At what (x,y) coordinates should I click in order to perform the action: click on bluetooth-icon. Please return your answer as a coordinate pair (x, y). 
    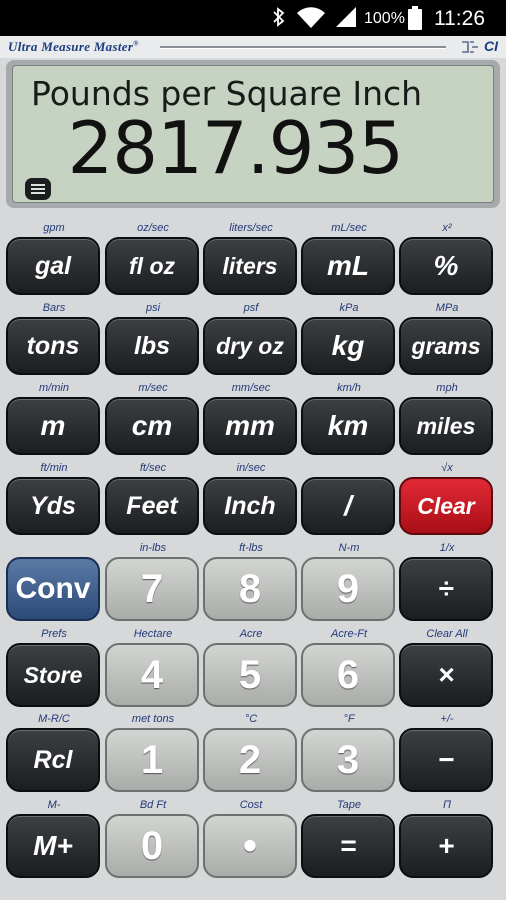
    Looking at the image, I should click on (279, 20).